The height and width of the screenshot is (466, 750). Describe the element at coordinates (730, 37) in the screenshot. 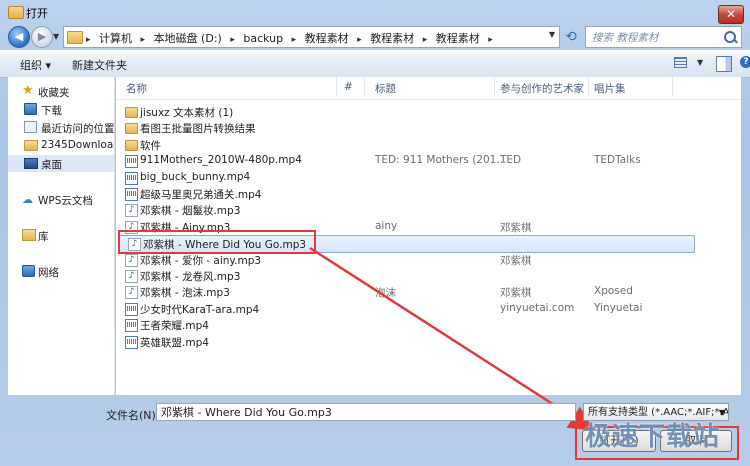

I see `search-icon` at that location.